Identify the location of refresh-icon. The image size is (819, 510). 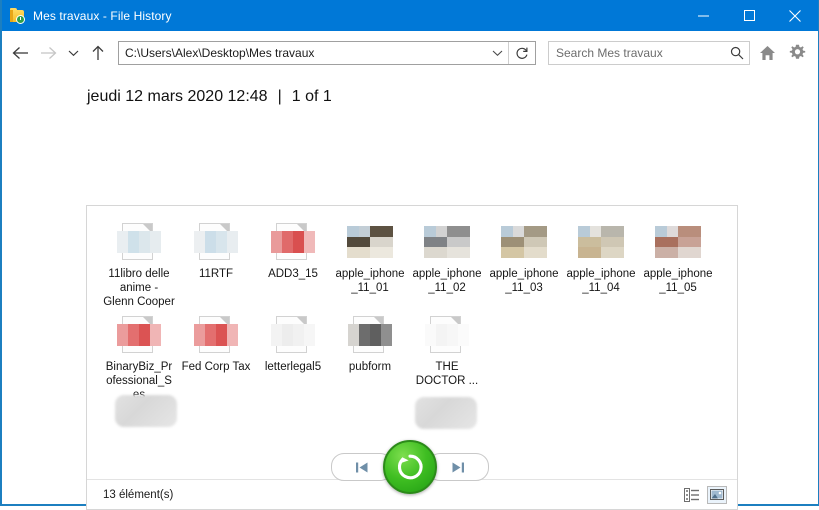
(521, 52).